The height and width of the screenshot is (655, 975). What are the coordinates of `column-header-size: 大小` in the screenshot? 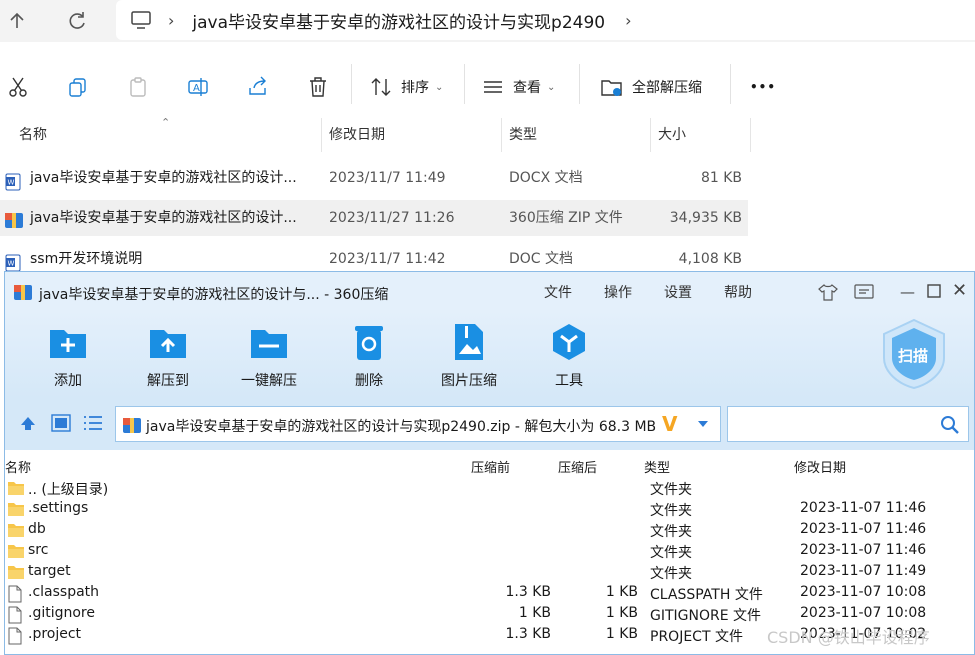 It's located at (672, 135).